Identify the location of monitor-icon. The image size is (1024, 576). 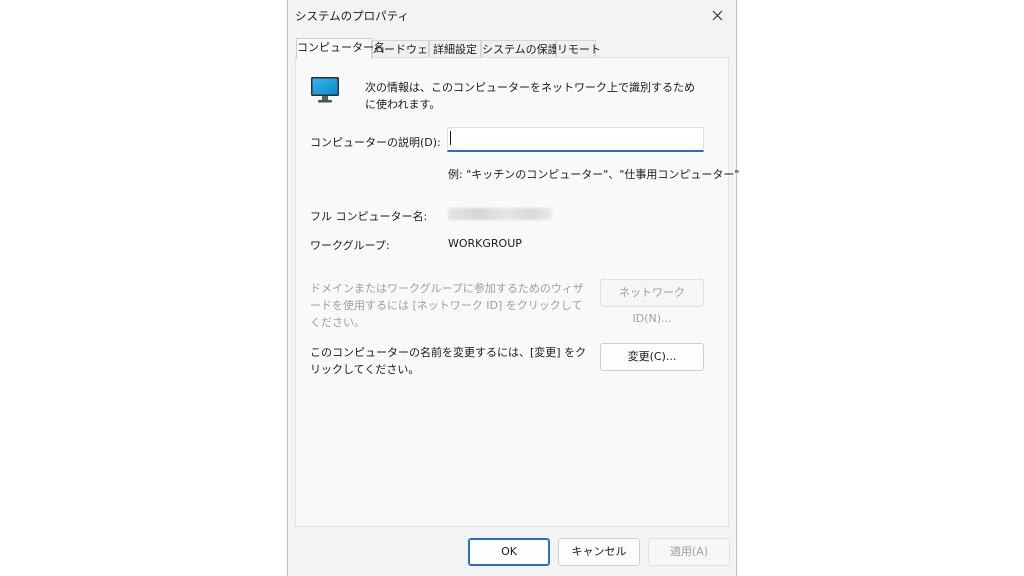
(325, 90).